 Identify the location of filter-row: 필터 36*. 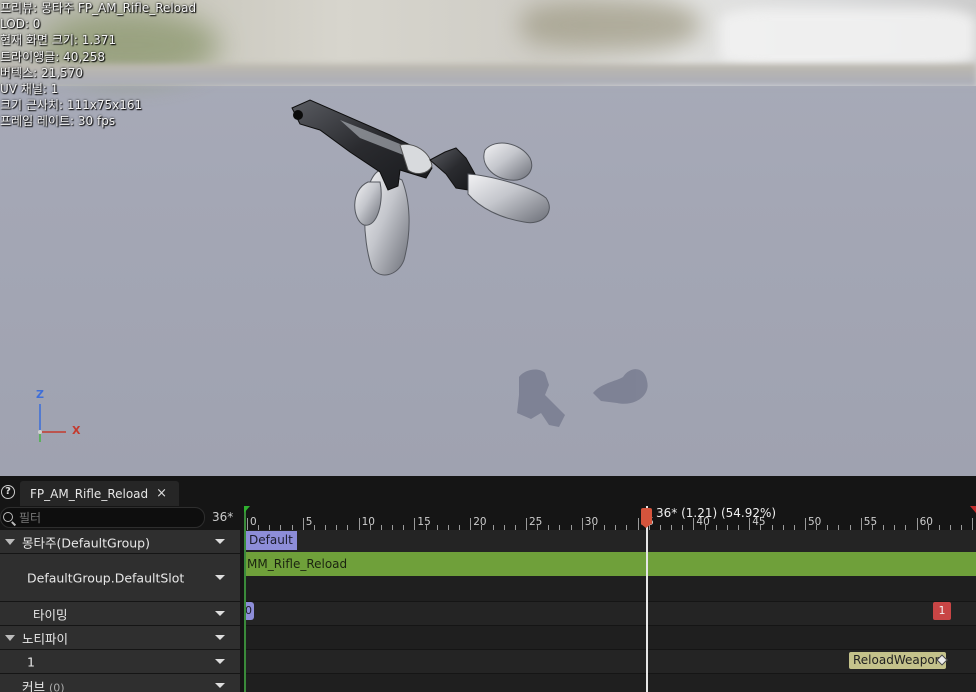
(122, 518).